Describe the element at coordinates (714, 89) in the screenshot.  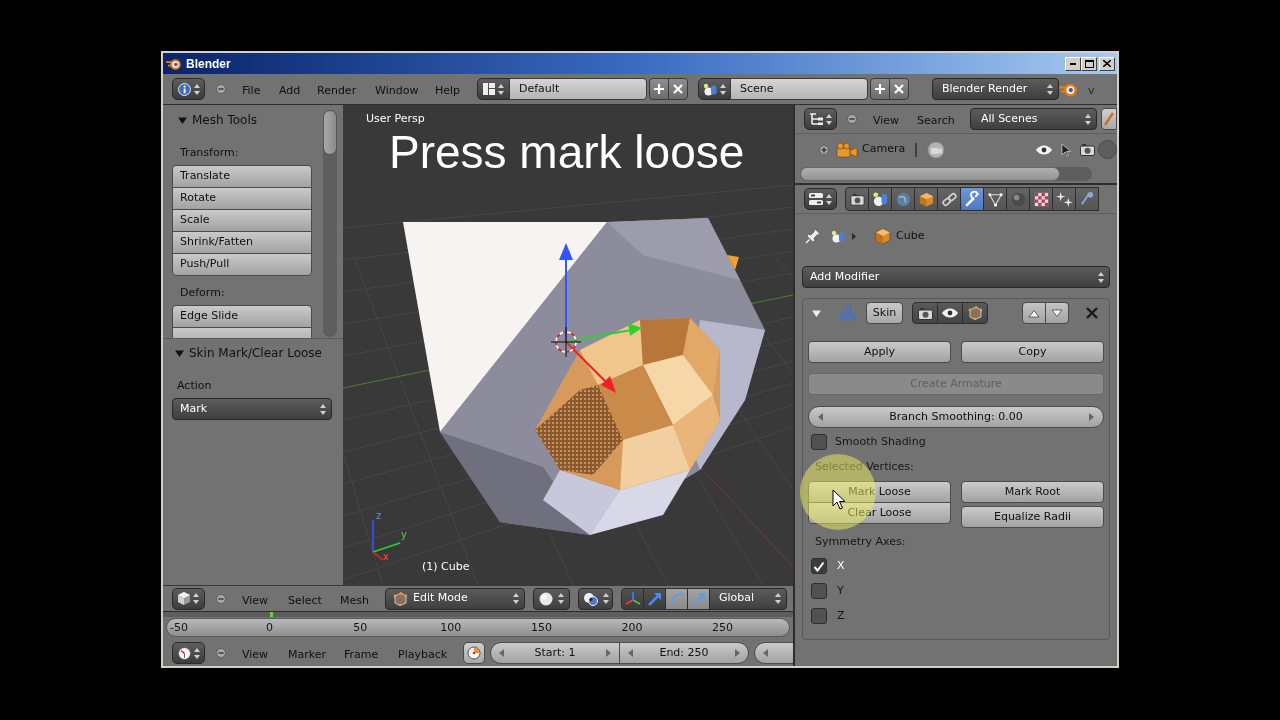
I see `scene-type-button` at that location.